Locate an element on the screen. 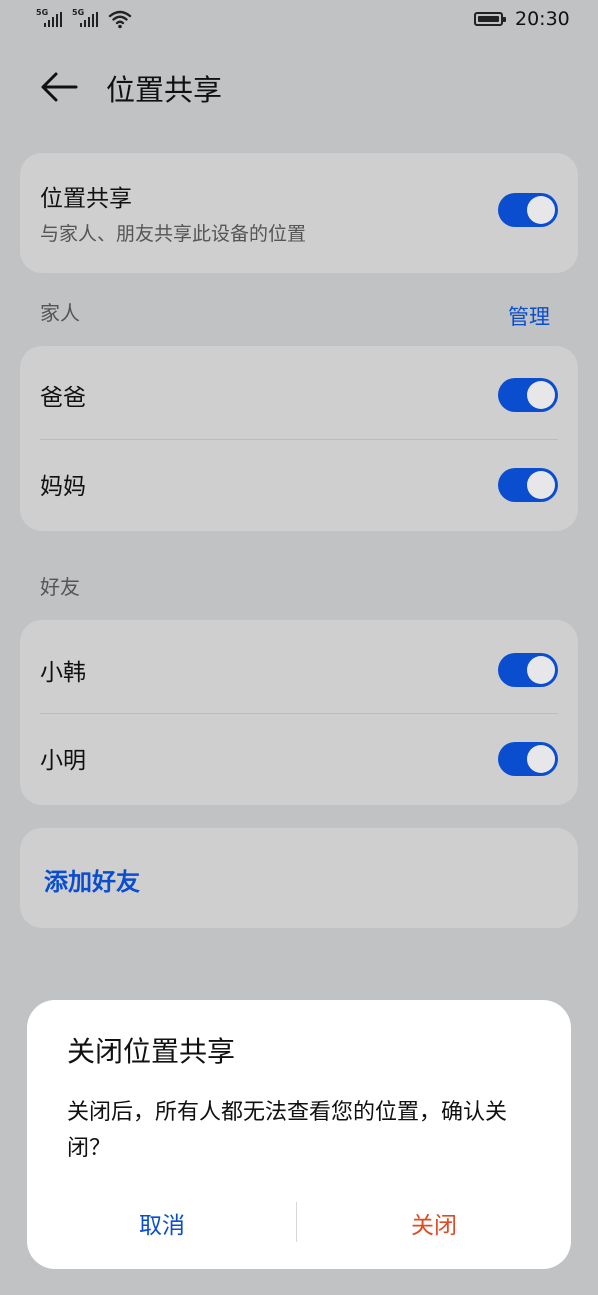 The image size is (598, 1295). clock: 20:30 is located at coordinates (542, 19).